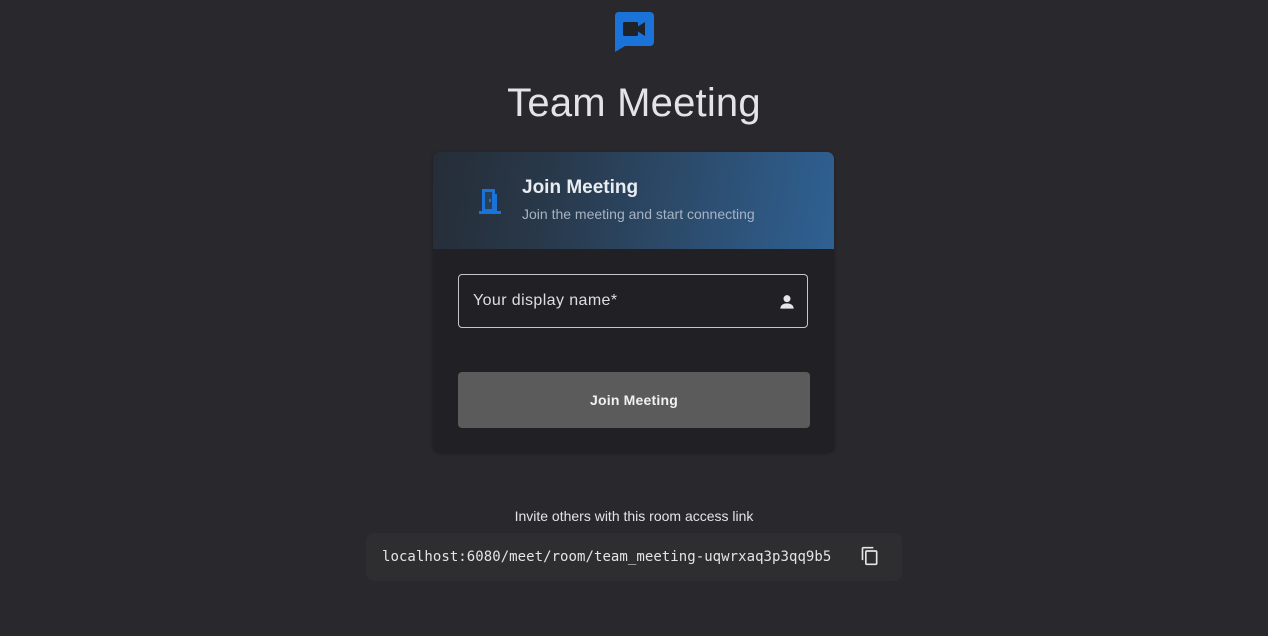  I want to click on door-icon, so click(490, 201).